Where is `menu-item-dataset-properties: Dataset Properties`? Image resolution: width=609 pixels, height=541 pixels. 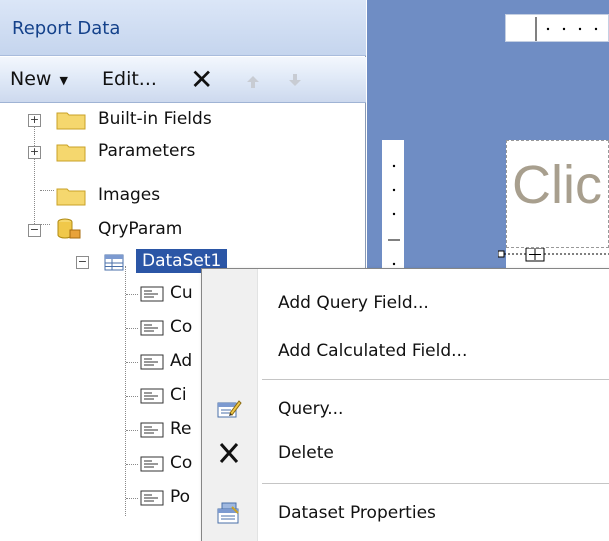
menu-item-dataset-properties: Dataset Properties is located at coordinates (405, 513).